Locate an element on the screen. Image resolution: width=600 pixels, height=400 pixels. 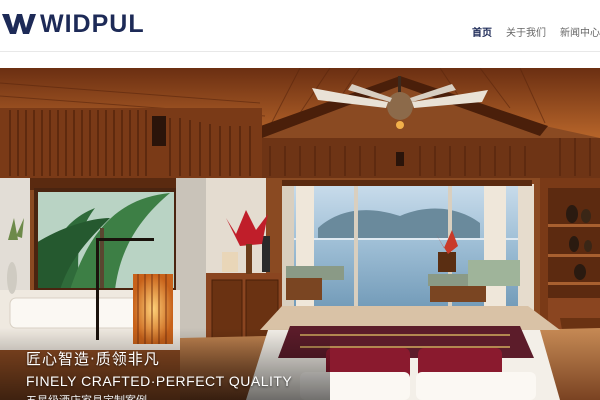
nav-item-news: 新闻中心 is located at coordinates (580, 31).